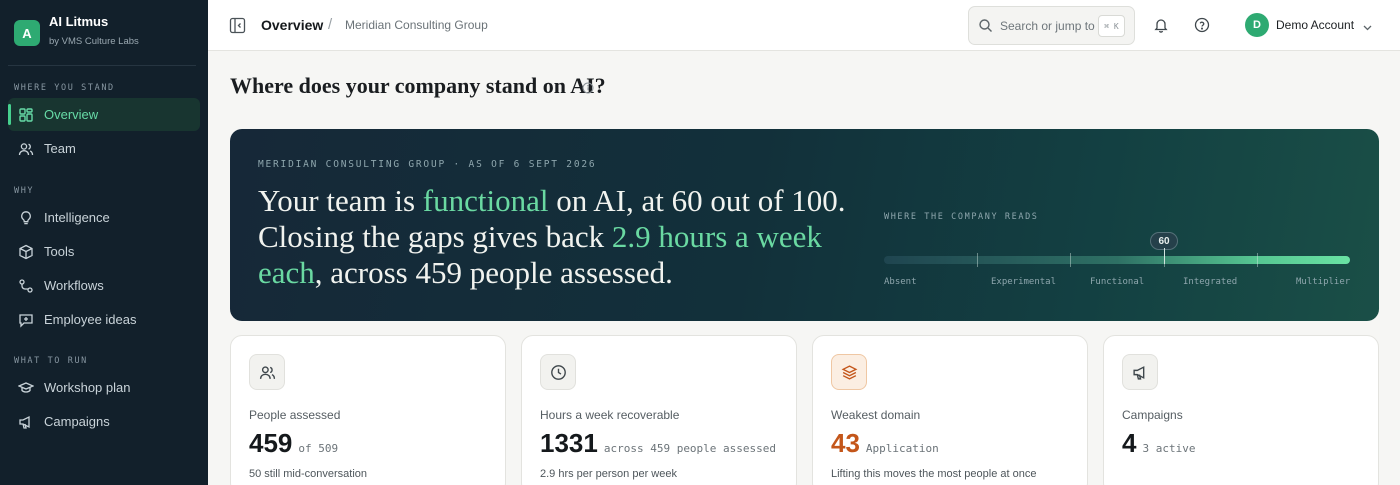 This screenshot has width=1400, height=485. I want to click on card-footnote: 50 still mid-conversation, so click(308, 474).